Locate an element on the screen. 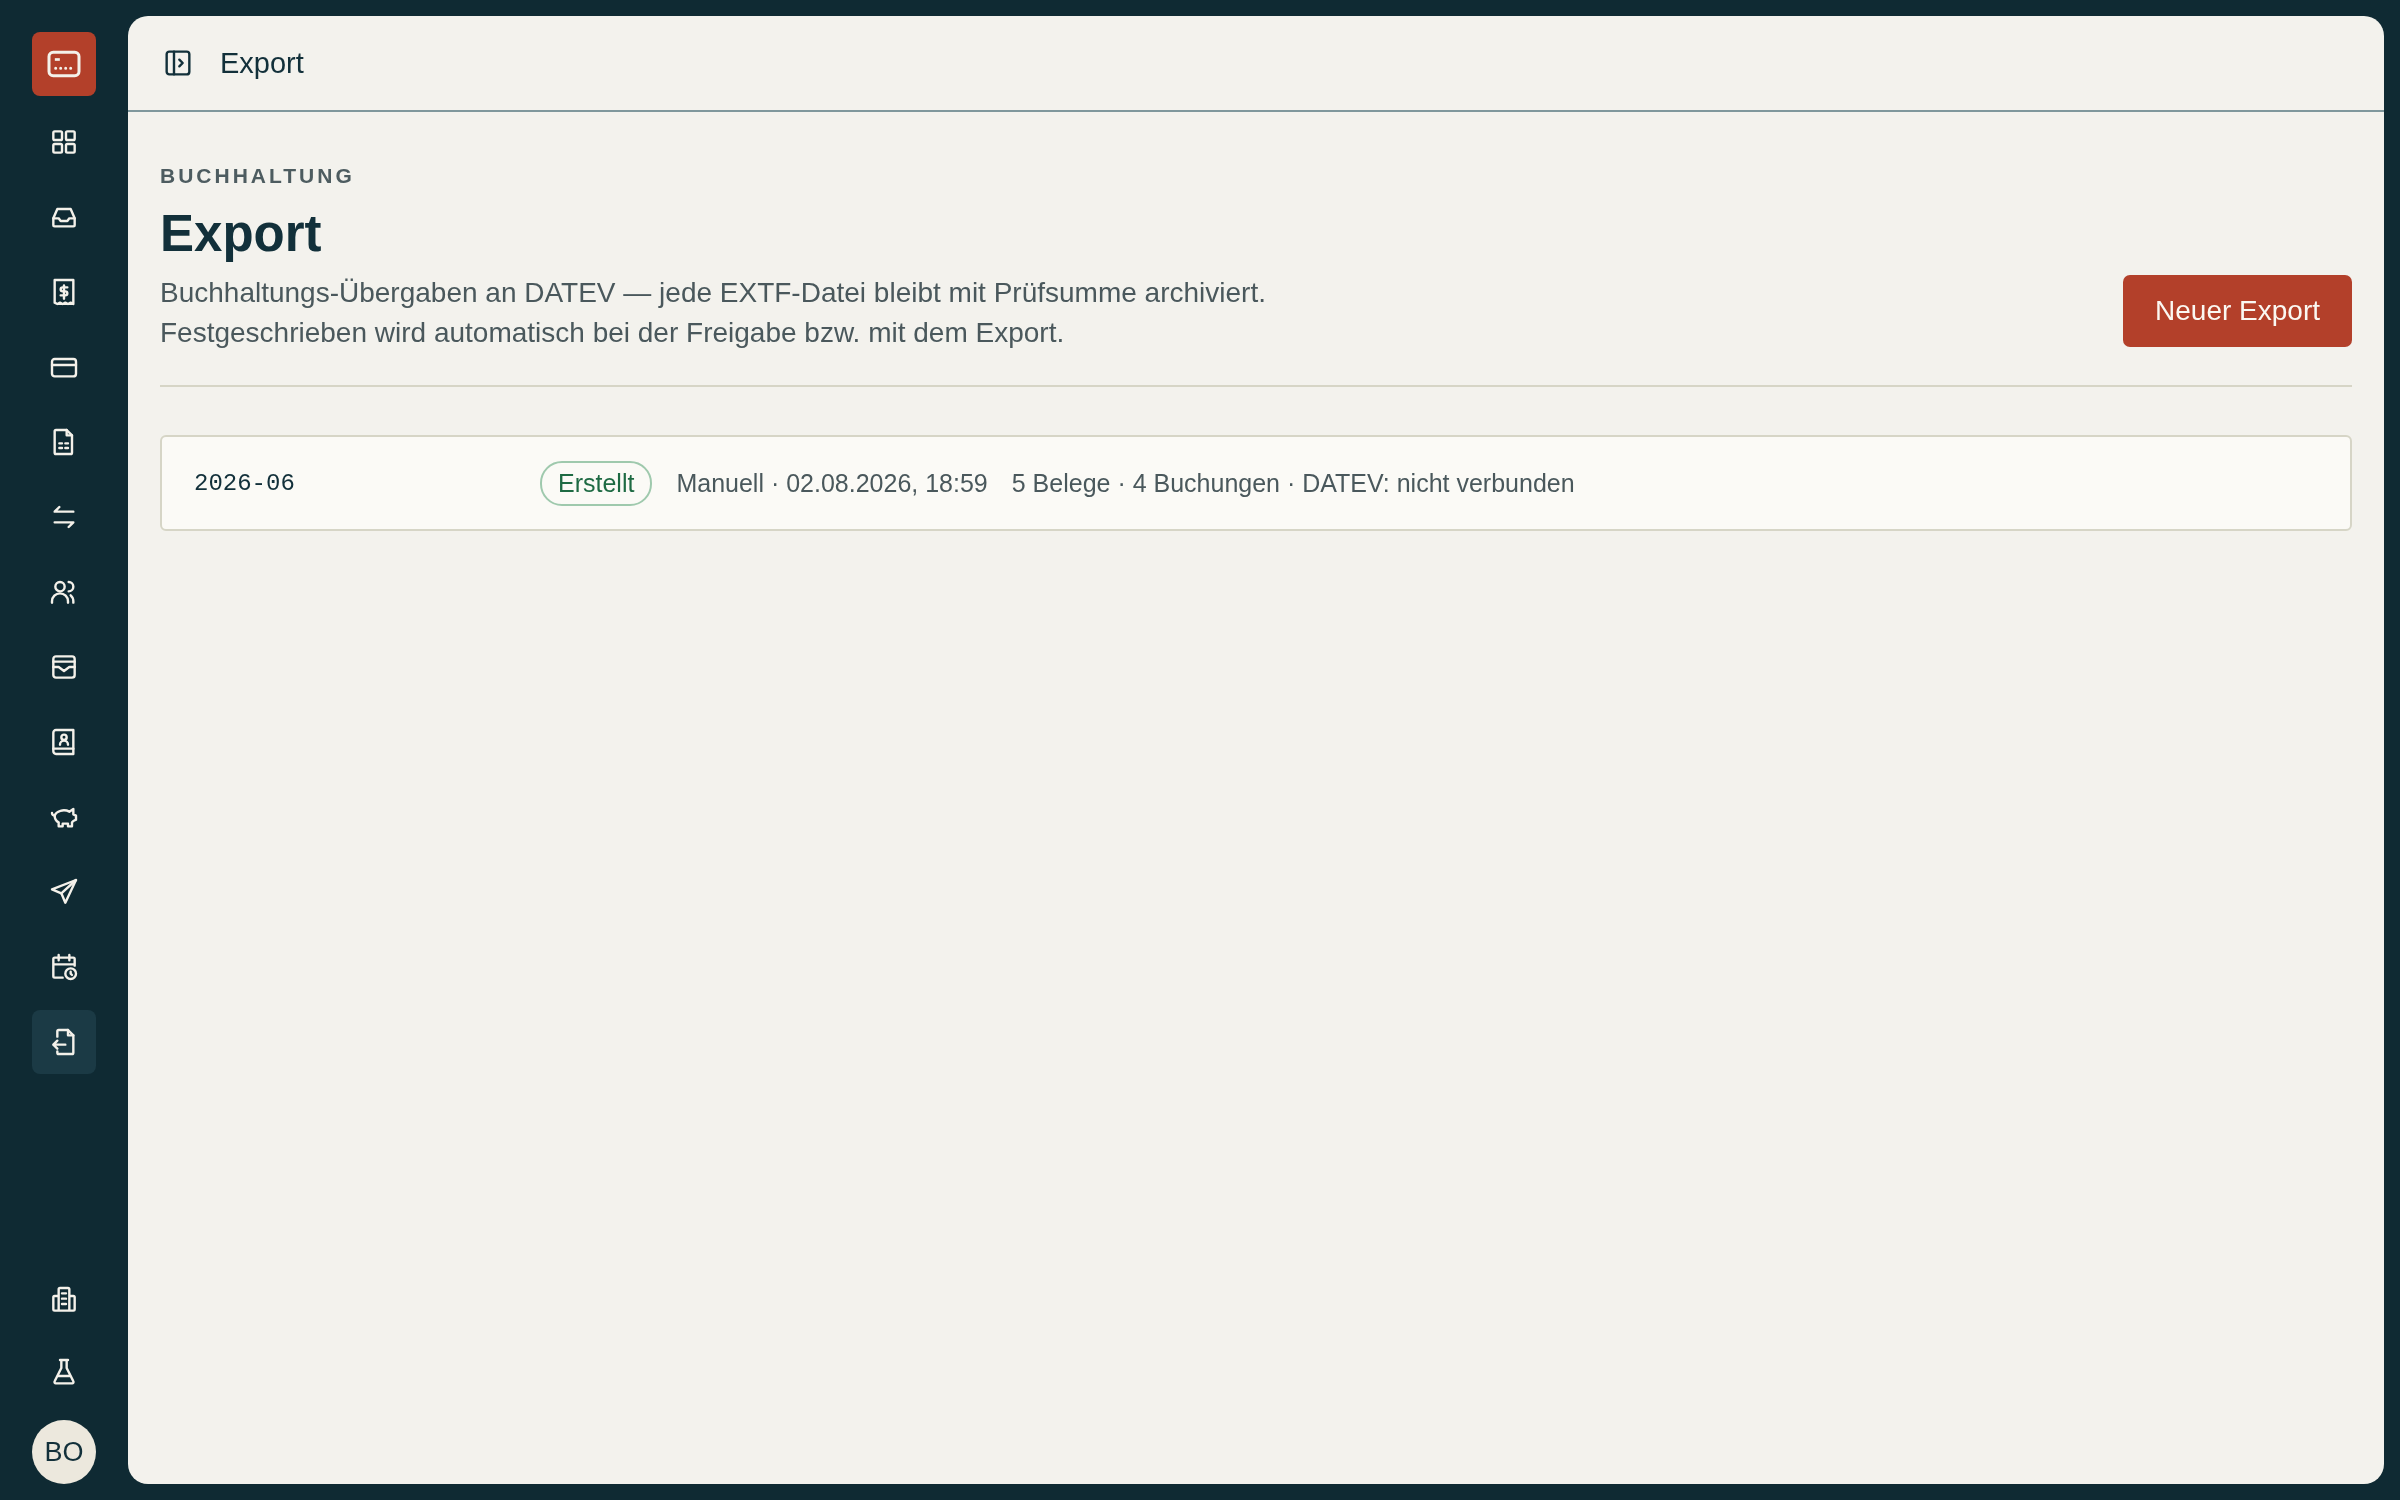 The image size is (2400, 1500). header-title: Export is located at coordinates (262, 63).